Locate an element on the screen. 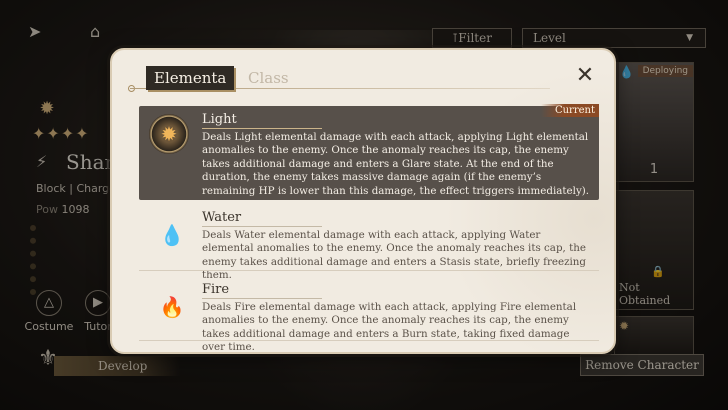  modal-tabs: Elementa Class is located at coordinates (359, 78).